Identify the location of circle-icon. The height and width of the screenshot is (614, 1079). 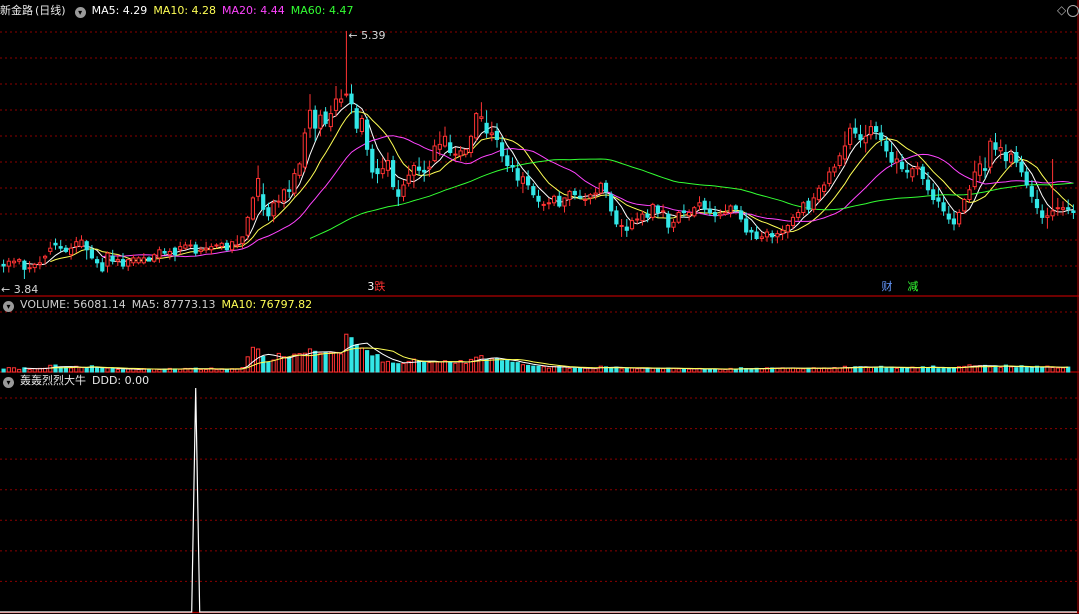
(1073, 11).